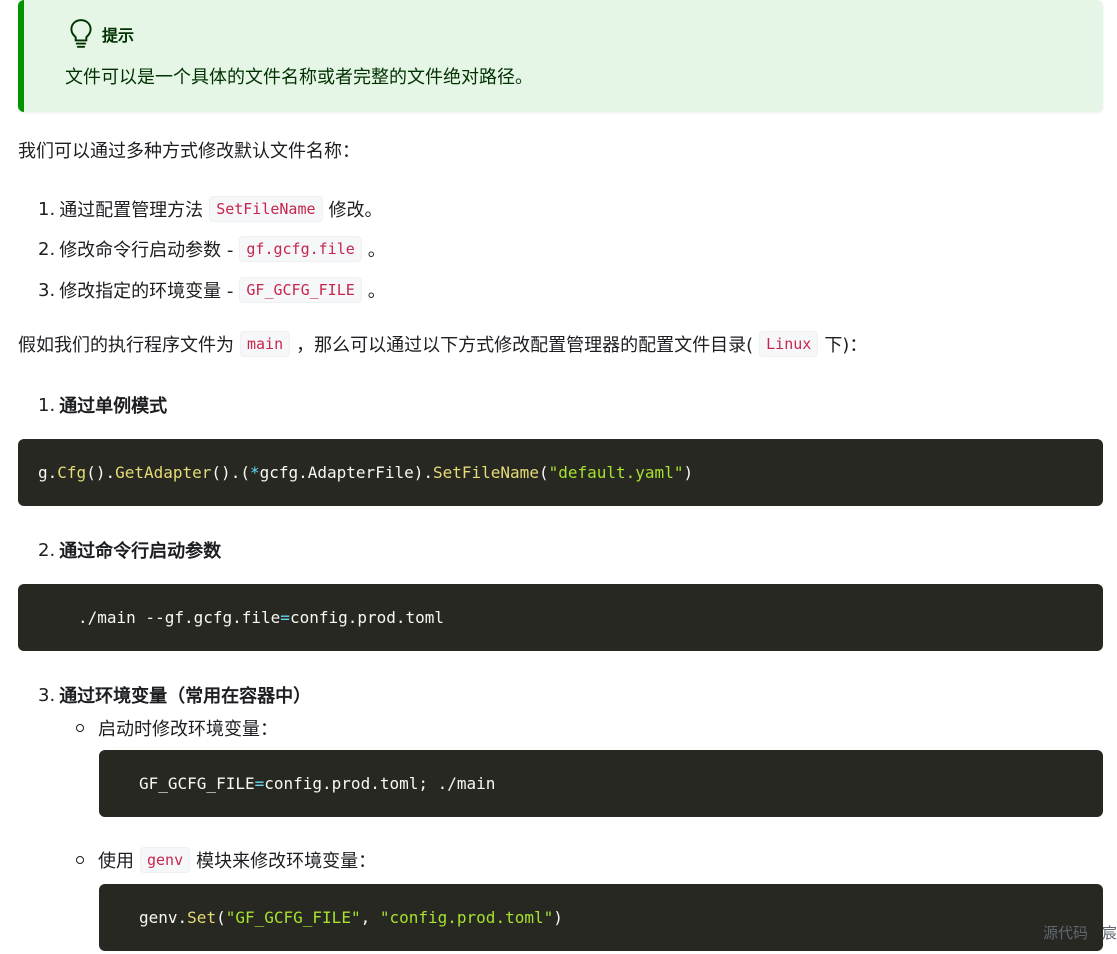 The height and width of the screenshot is (954, 1117). What do you see at coordinates (525, 345) in the screenshot?
I see `para-text: ，那么可以通过以下方式修改配置管理器的配置文件目录(` at bounding box center [525, 345].